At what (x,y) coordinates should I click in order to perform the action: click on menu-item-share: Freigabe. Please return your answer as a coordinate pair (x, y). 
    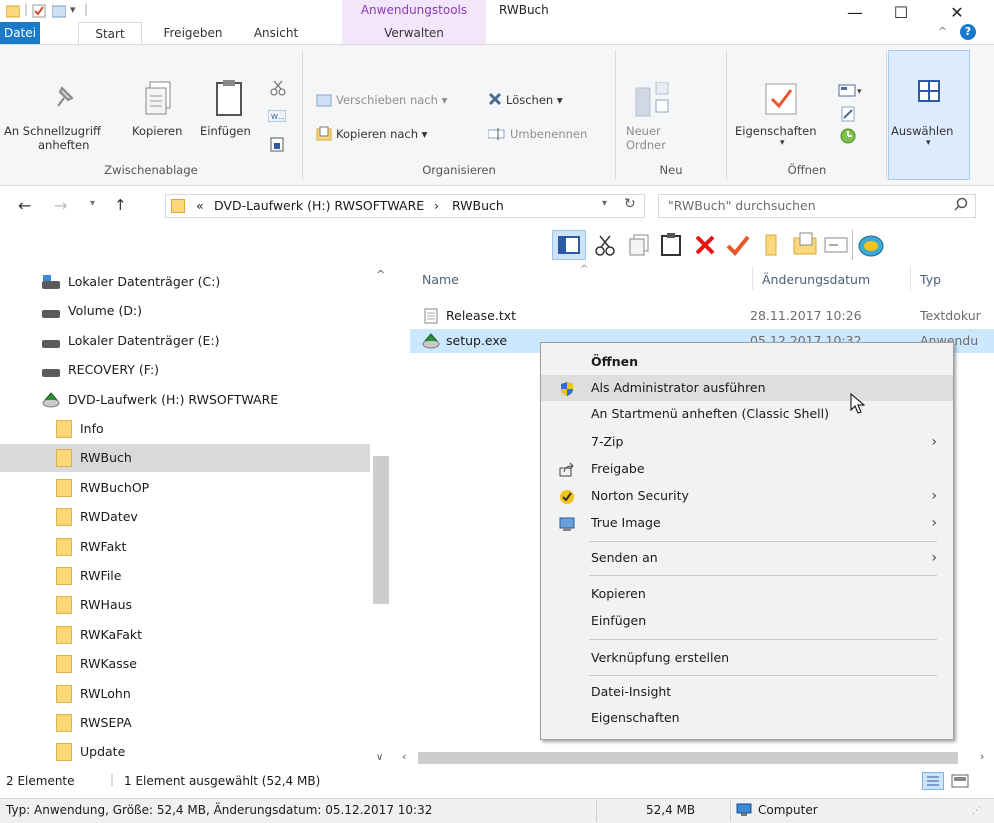
    Looking at the image, I should click on (747, 469).